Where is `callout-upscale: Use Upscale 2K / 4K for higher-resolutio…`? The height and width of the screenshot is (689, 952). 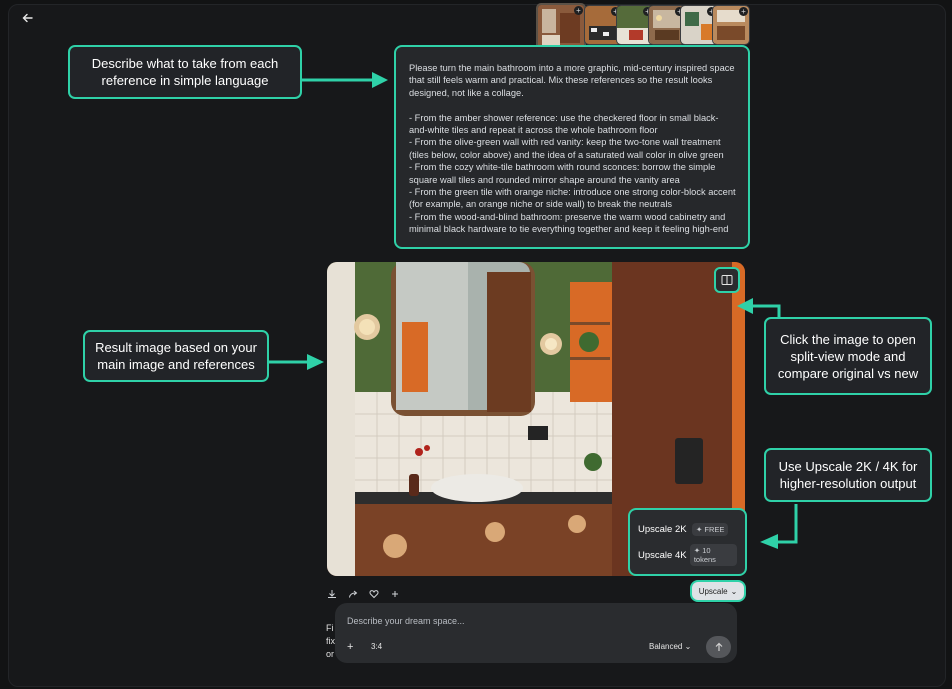
callout-upscale: Use Upscale 2K / 4K for higher-resolutio… is located at coordinates (848, 475).